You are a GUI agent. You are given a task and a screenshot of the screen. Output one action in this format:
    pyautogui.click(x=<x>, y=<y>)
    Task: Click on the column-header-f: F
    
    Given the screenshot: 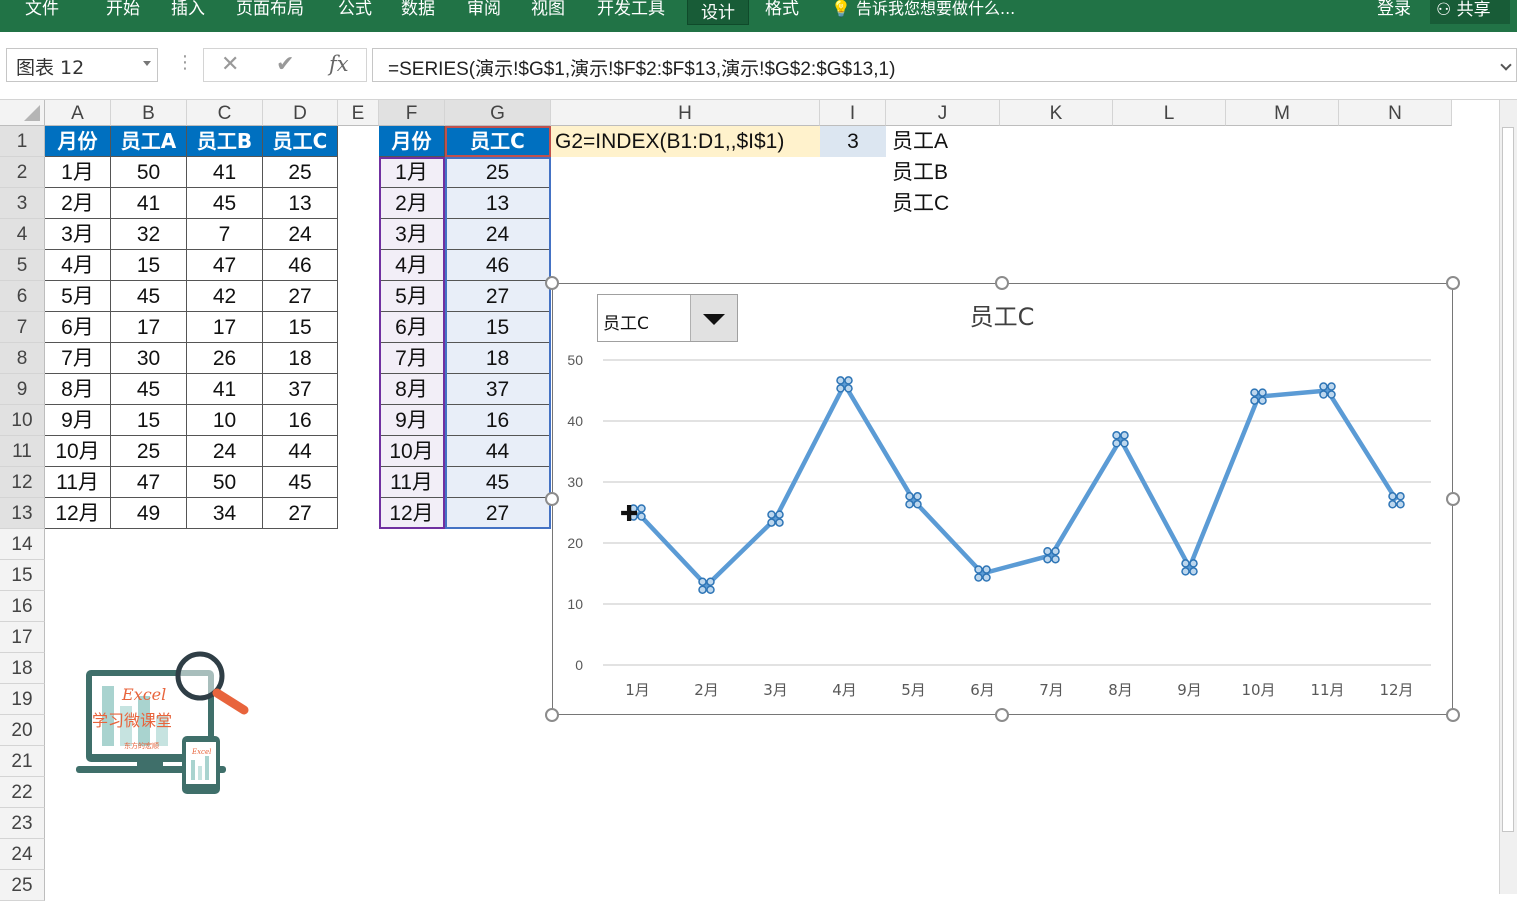 What is the action you would take?
    pyautogui.click(x=412, y=113)
    